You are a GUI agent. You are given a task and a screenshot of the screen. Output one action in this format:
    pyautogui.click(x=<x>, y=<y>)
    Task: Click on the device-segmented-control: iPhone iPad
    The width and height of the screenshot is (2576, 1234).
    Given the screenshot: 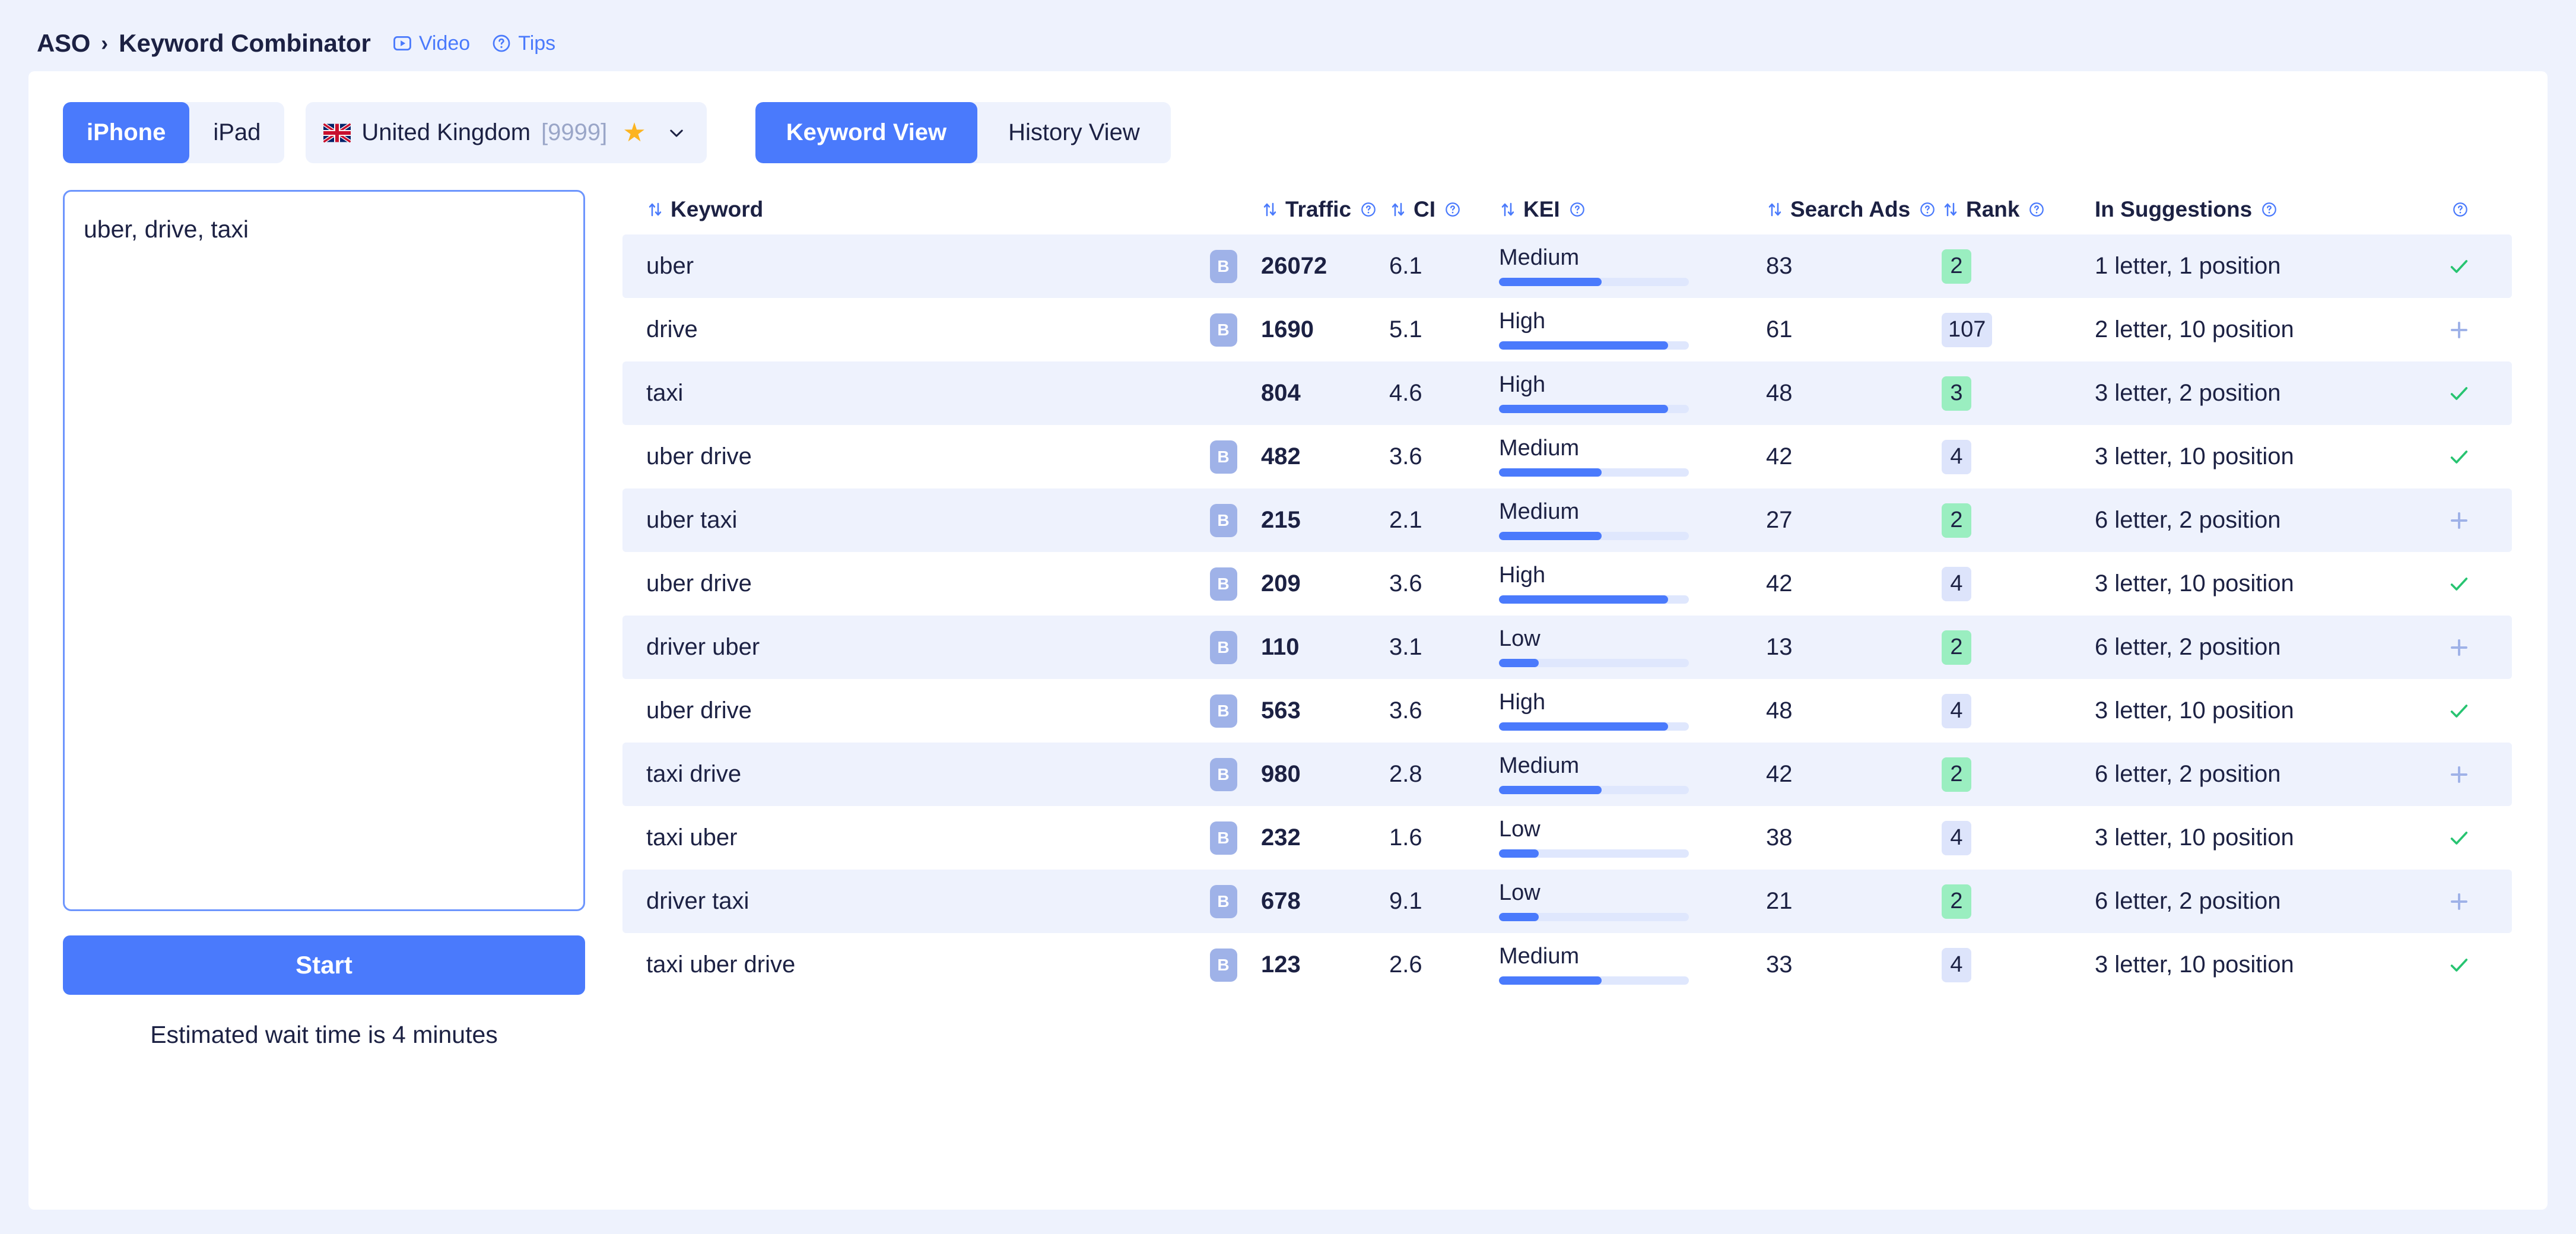 What is the action you would take?
    pyautogui.click(x=174, y=132)
    